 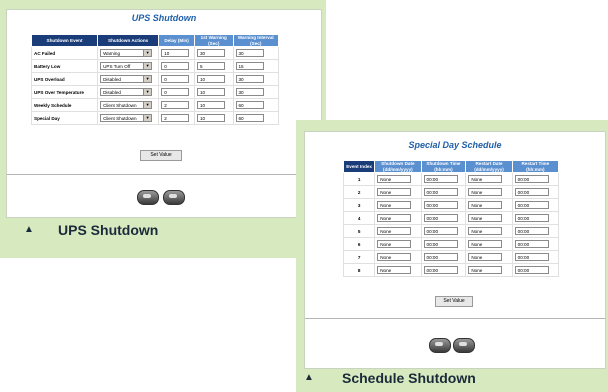 I want to click on event-label: Battery Low, so click(x=47, y=66).